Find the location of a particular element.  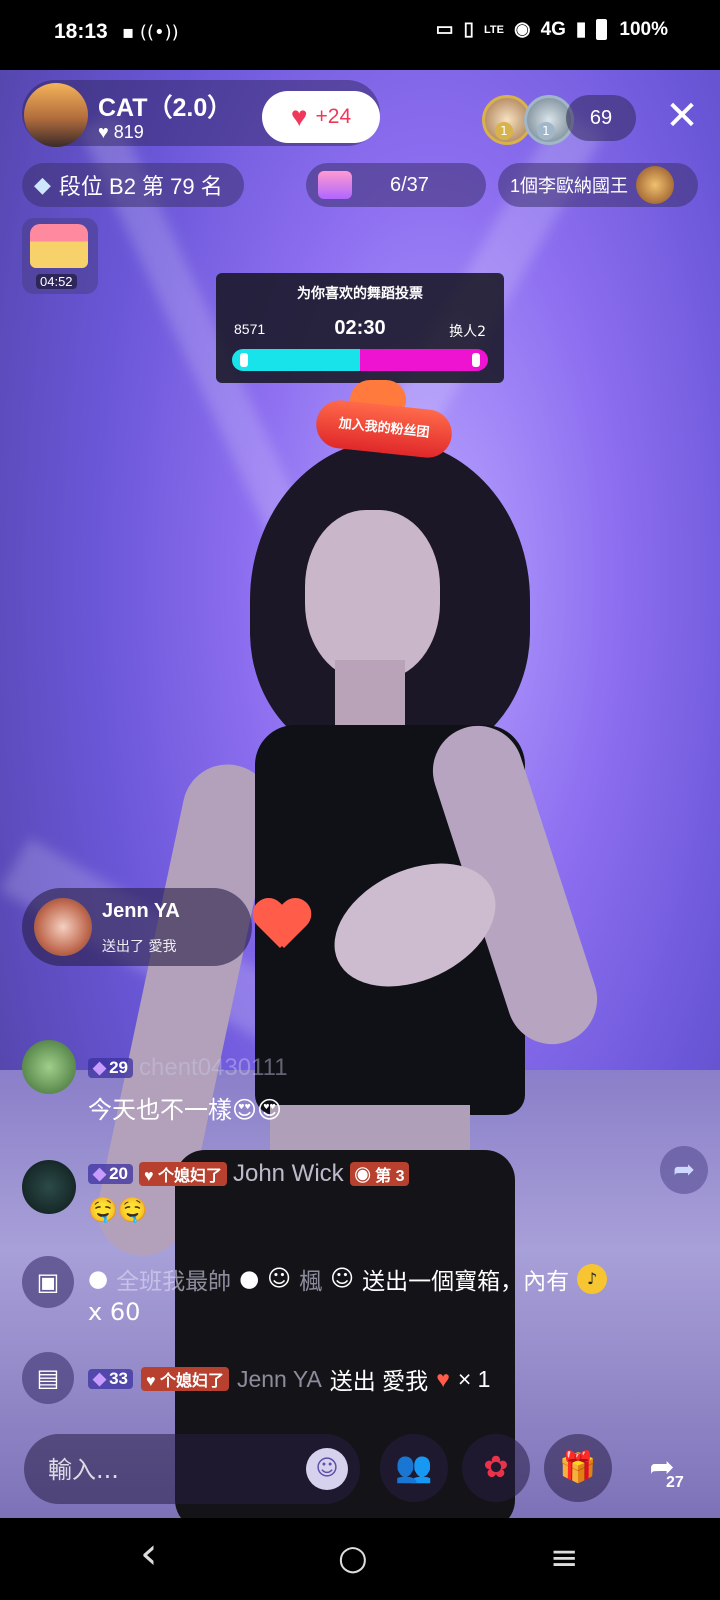

status-right-group: ▭ ▯ LTE ◉ 4G ▮ 100% is located at coordinates (552, 29).